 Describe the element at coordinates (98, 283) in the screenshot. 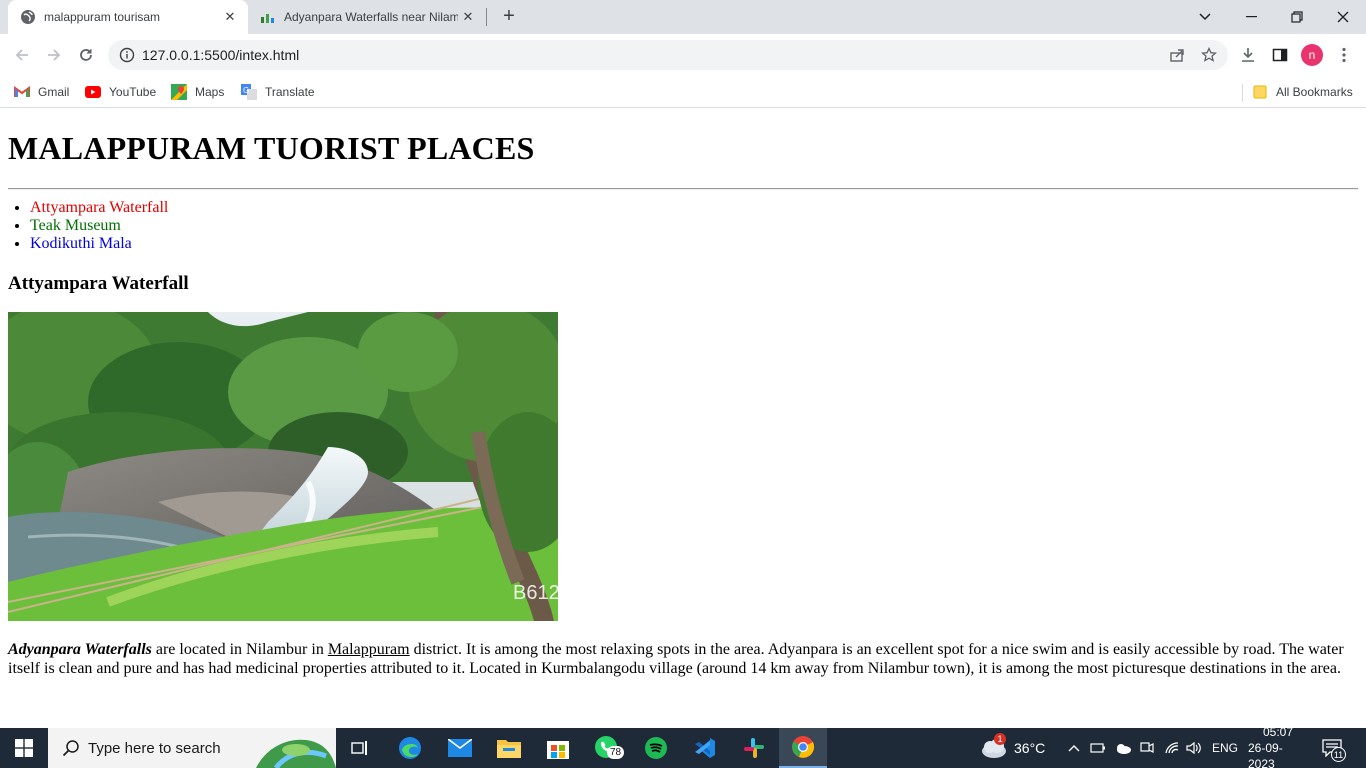

I see `section-title: Attyampara Waterfall` at that location.